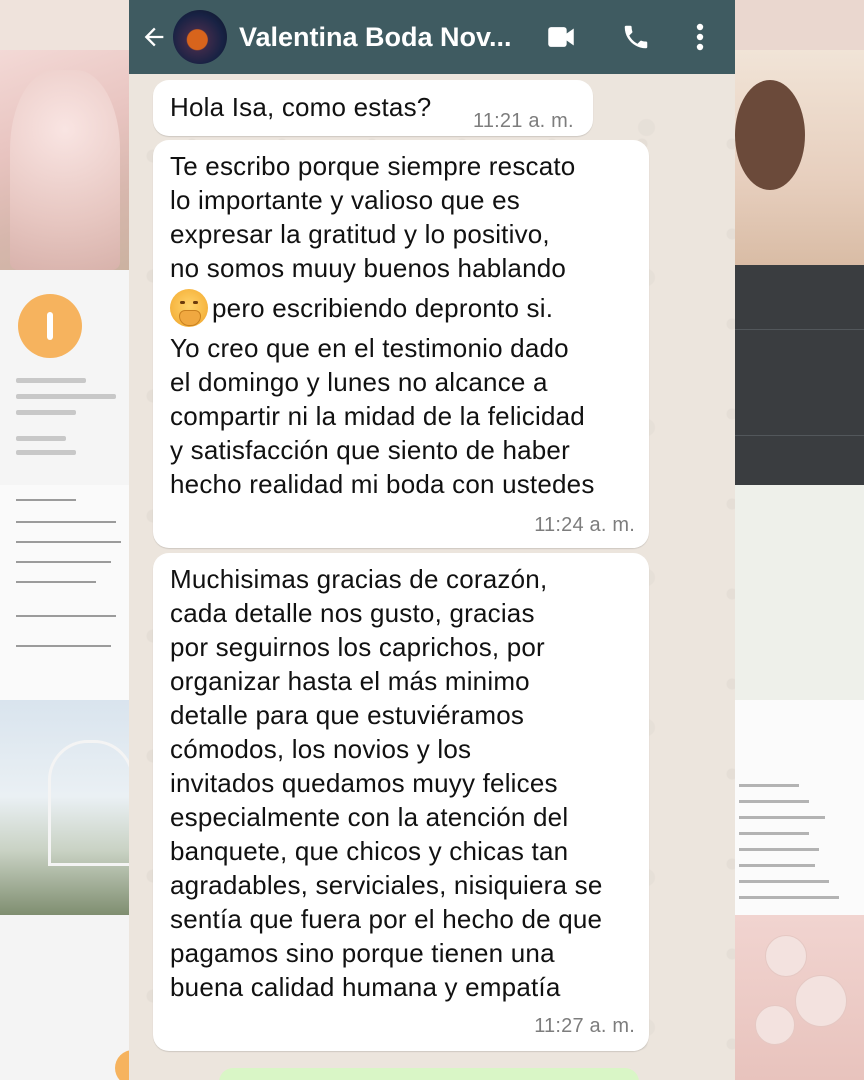 The image size is (864, 1080). I want to click on message-bubble: Hola Isa, como estas? 11:21 a. m., so click(373, 108).